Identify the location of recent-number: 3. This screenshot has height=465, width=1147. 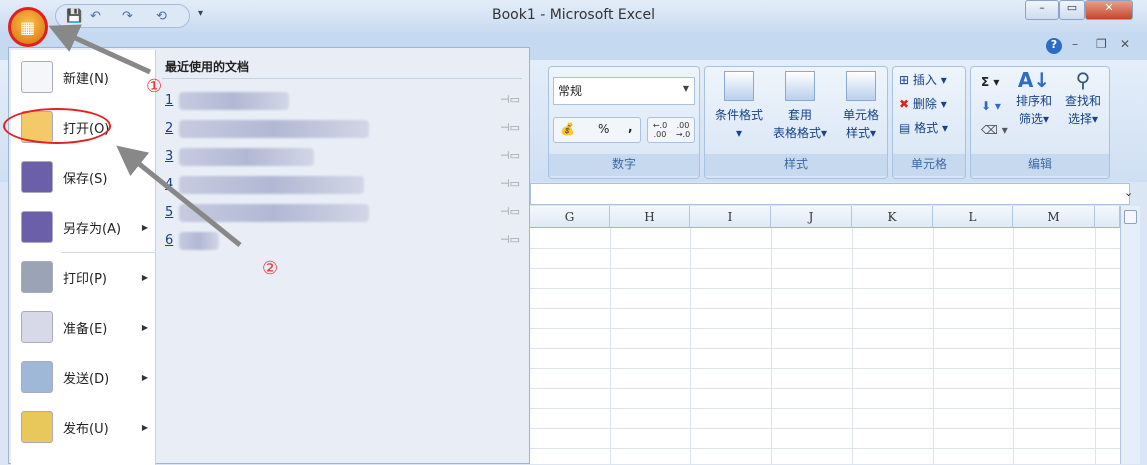
(169, 156).